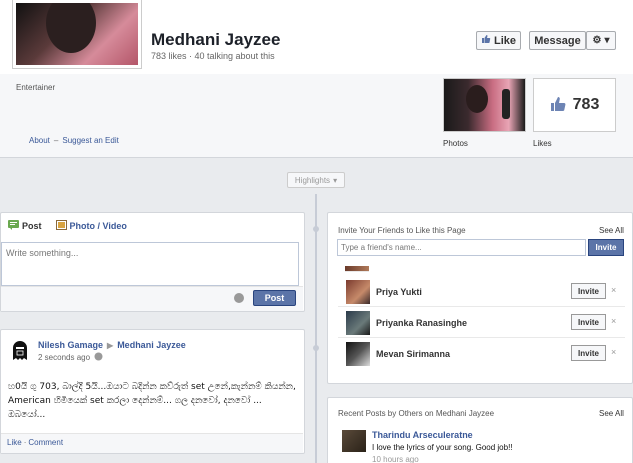 The width and height of the screenshot is (633, 463). I want to click on play-arrow-icon: ▶, so click(110, 345).